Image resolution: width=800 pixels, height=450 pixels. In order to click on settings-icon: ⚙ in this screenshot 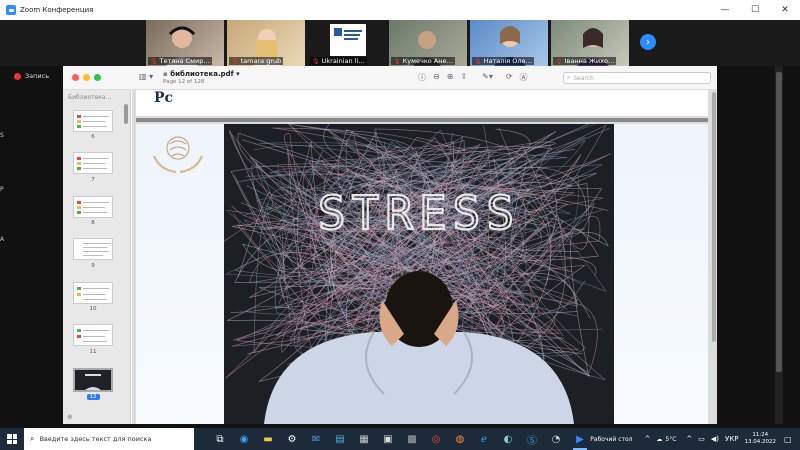, I will do `click(292, 439)`.